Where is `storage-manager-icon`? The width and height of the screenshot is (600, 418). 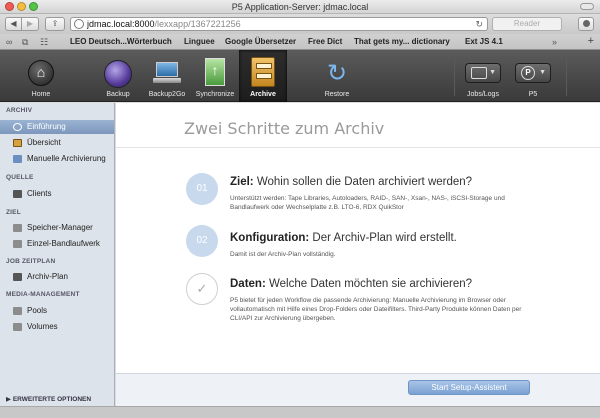
storage-manager-icon is located at coordinates (17, 228).